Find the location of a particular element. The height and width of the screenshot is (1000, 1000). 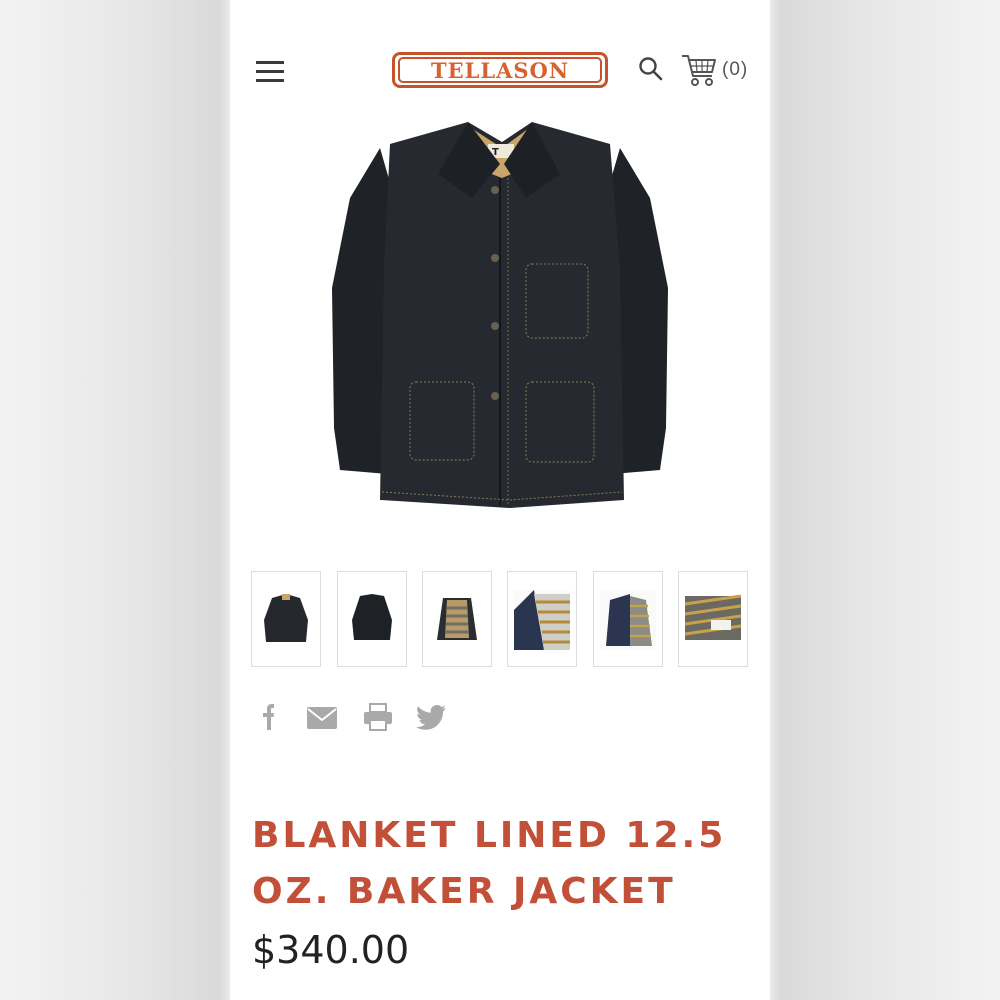

brand-logo-text: TELLASON is located at coordinates (500, 70).